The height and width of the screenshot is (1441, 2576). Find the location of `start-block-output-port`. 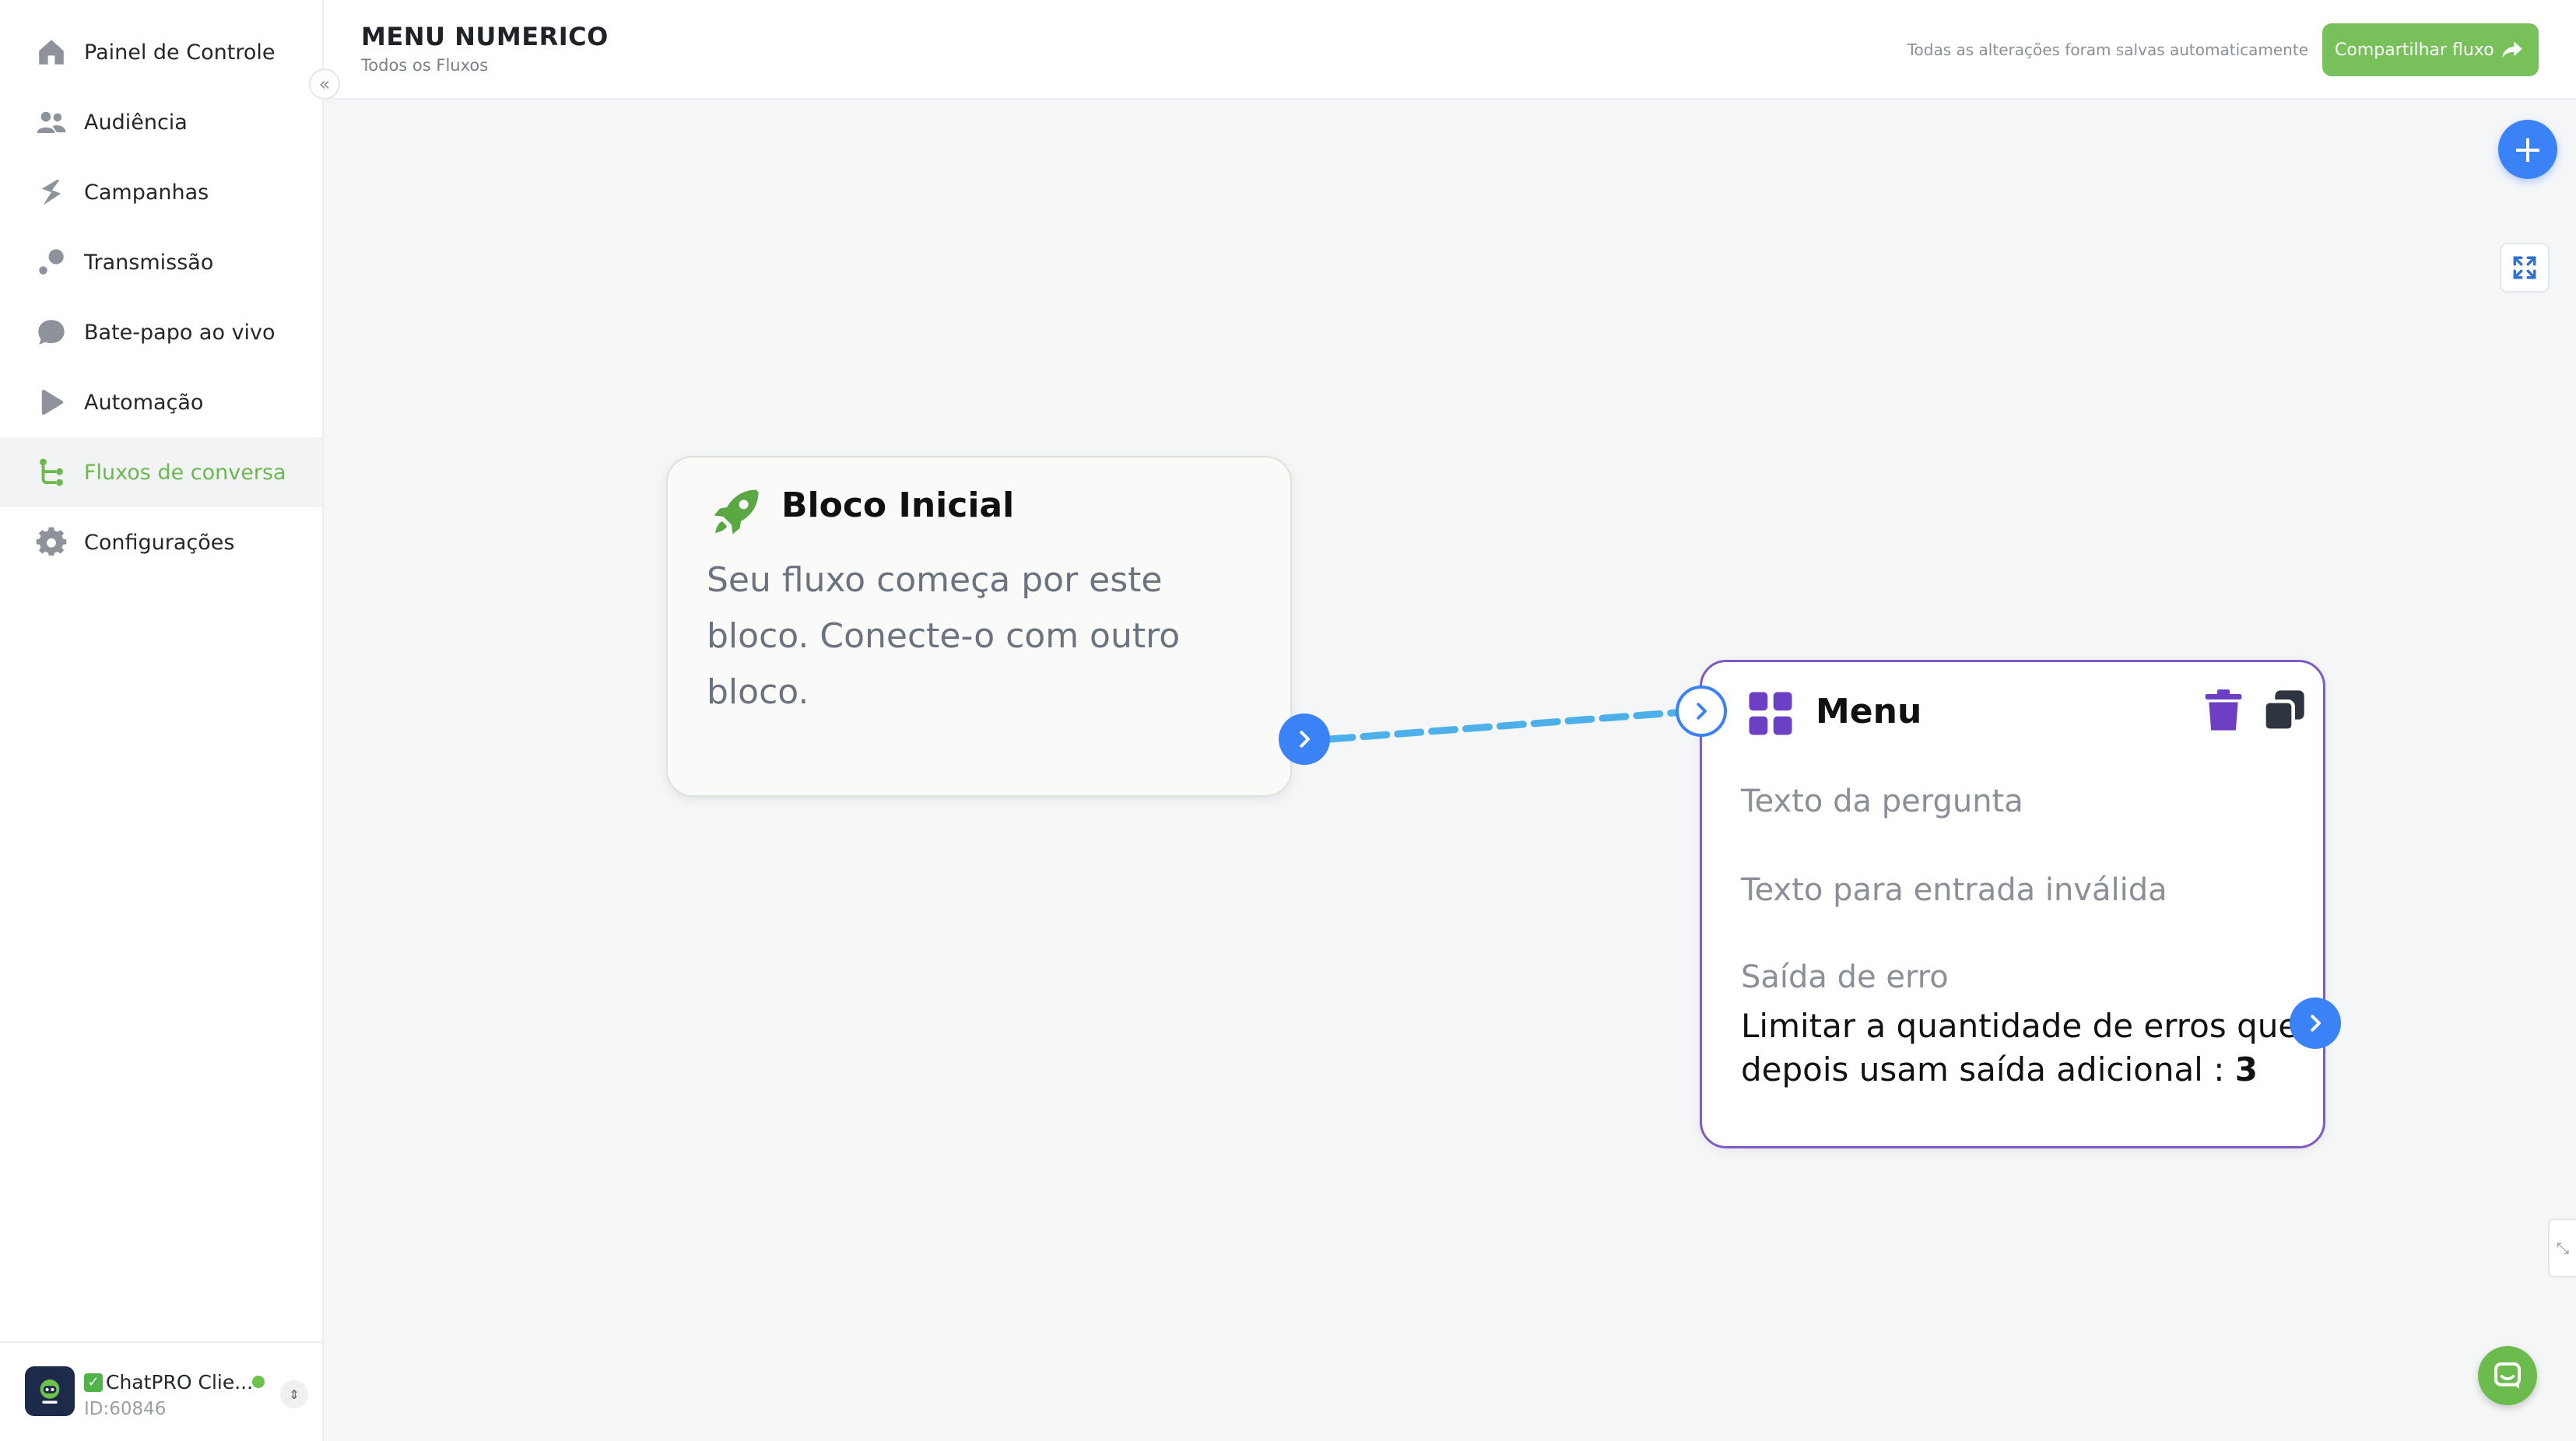

start-block-output-port is located at coordinates (1305, 739).